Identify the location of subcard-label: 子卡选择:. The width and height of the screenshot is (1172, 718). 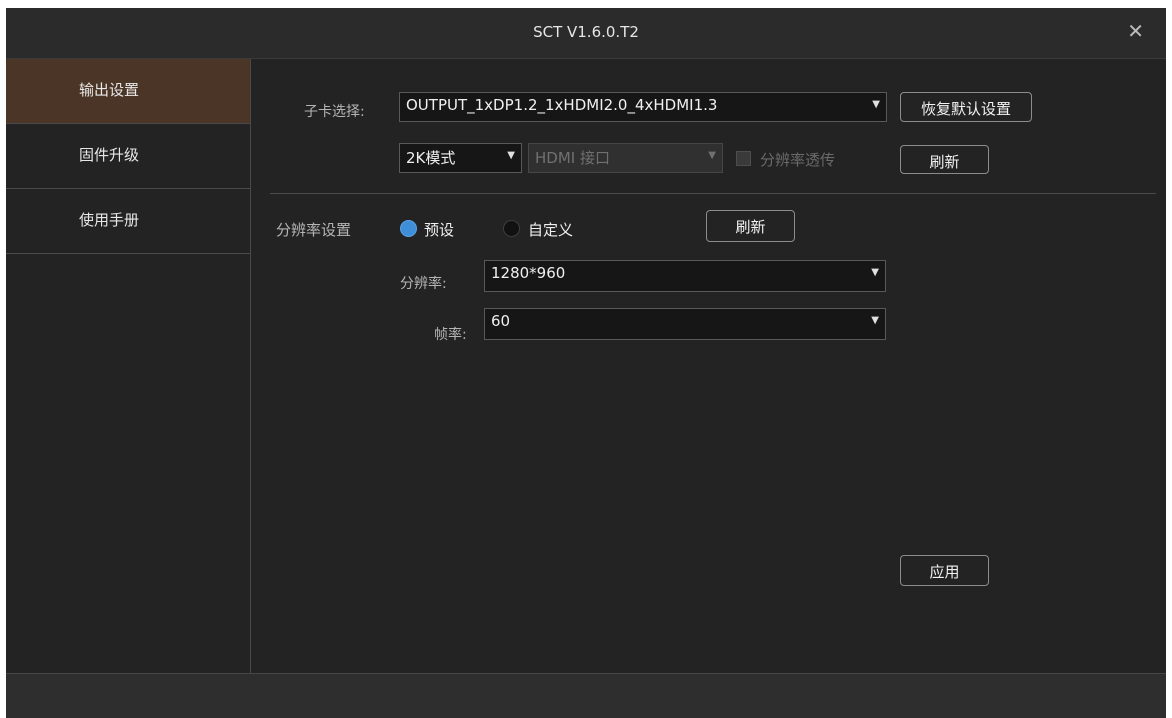
(334, 112).